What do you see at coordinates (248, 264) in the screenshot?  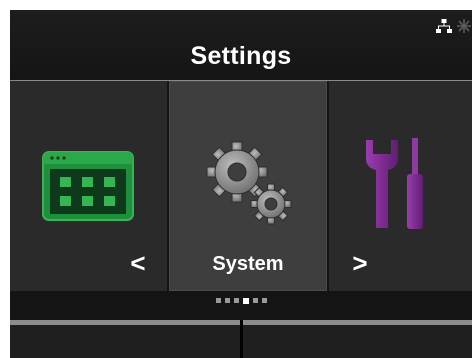 I see `selected-menu-label: System` at bounding box center [248, 264].